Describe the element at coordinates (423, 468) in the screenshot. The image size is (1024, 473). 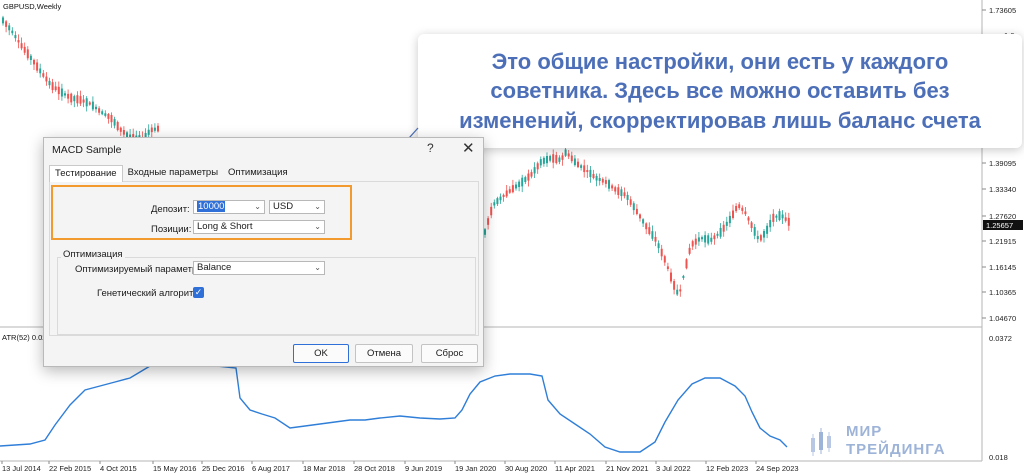
I see `date-tick-label: 9 Jun 2019` at that location.